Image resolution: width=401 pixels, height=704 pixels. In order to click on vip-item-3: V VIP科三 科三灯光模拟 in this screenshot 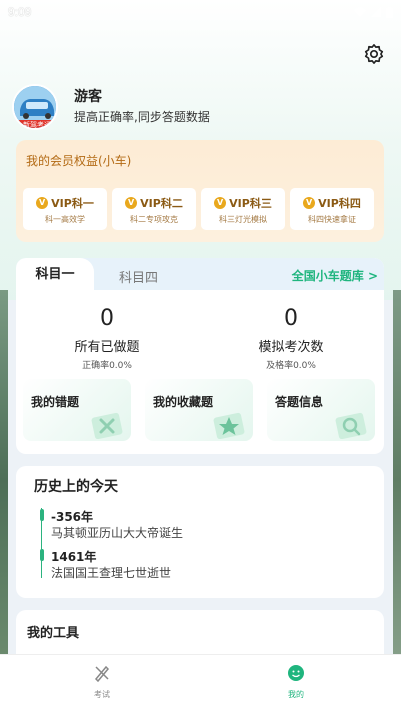, I will do `click(243, 209)`.